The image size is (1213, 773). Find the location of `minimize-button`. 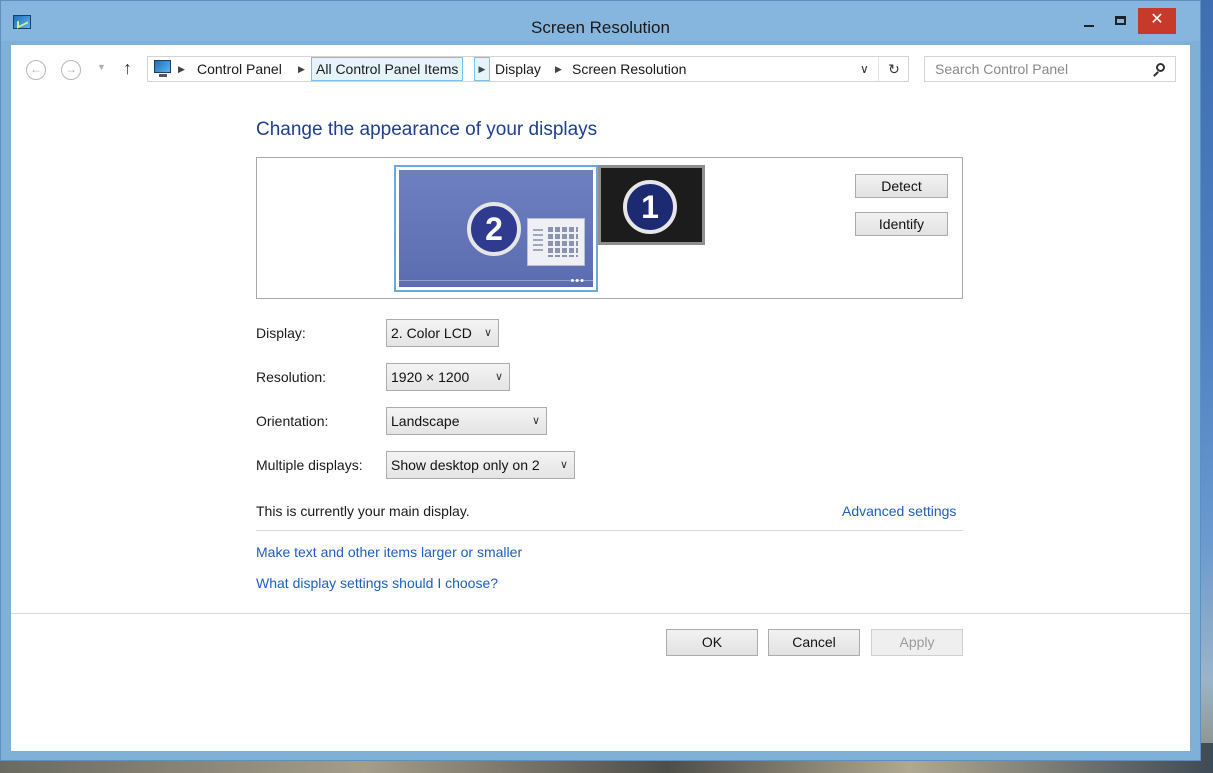

minimize-button is located at coordinates (1089, 21).